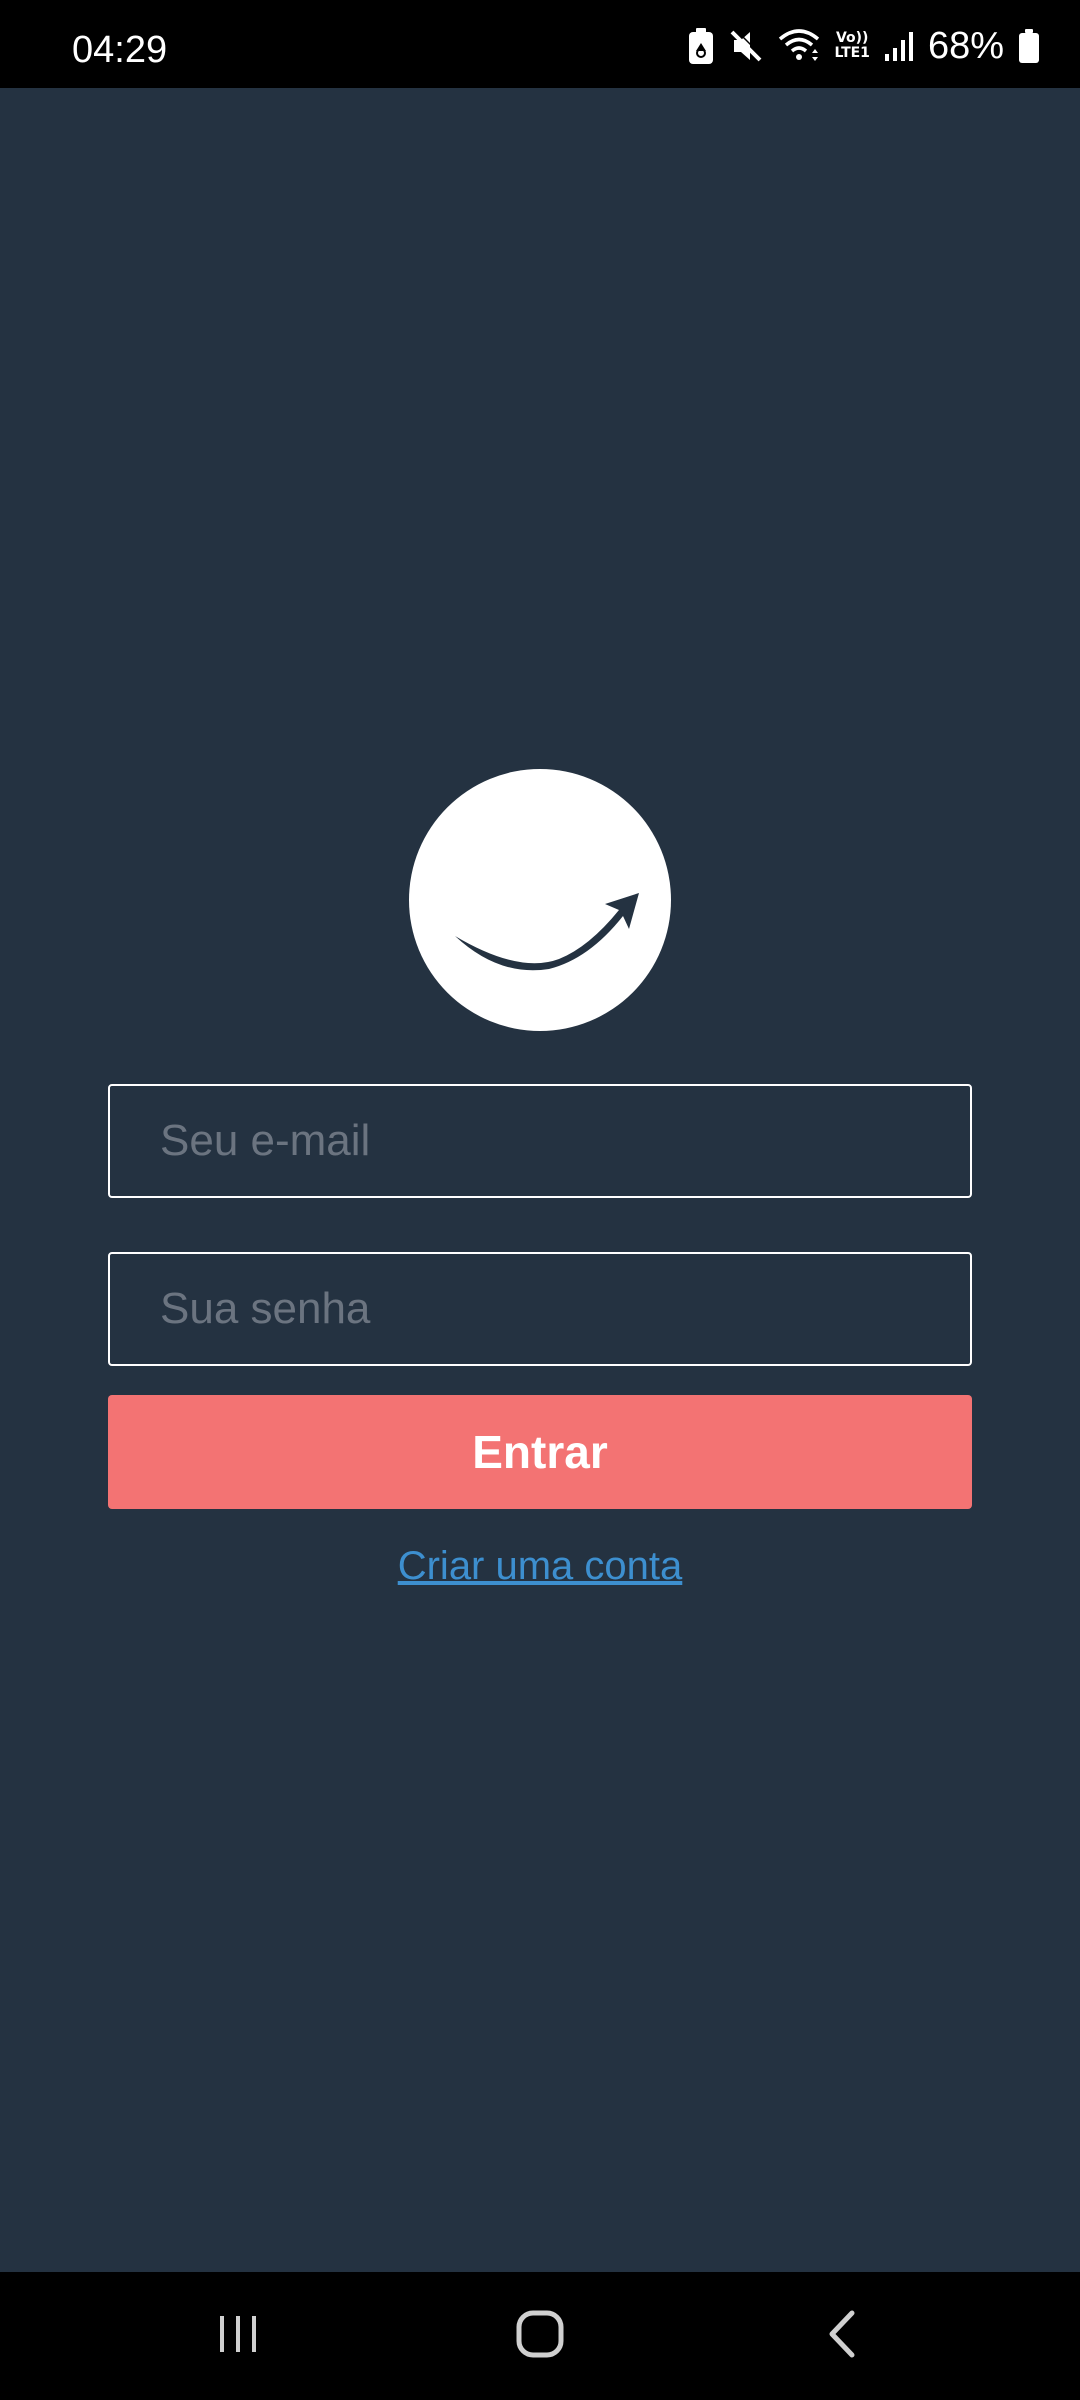 The width and height of the screenshot is (1080, 2400). What do you see at coordinates (746, 46) in the screenshot?
I see `mute-icon` at bounding box center [746, 46].